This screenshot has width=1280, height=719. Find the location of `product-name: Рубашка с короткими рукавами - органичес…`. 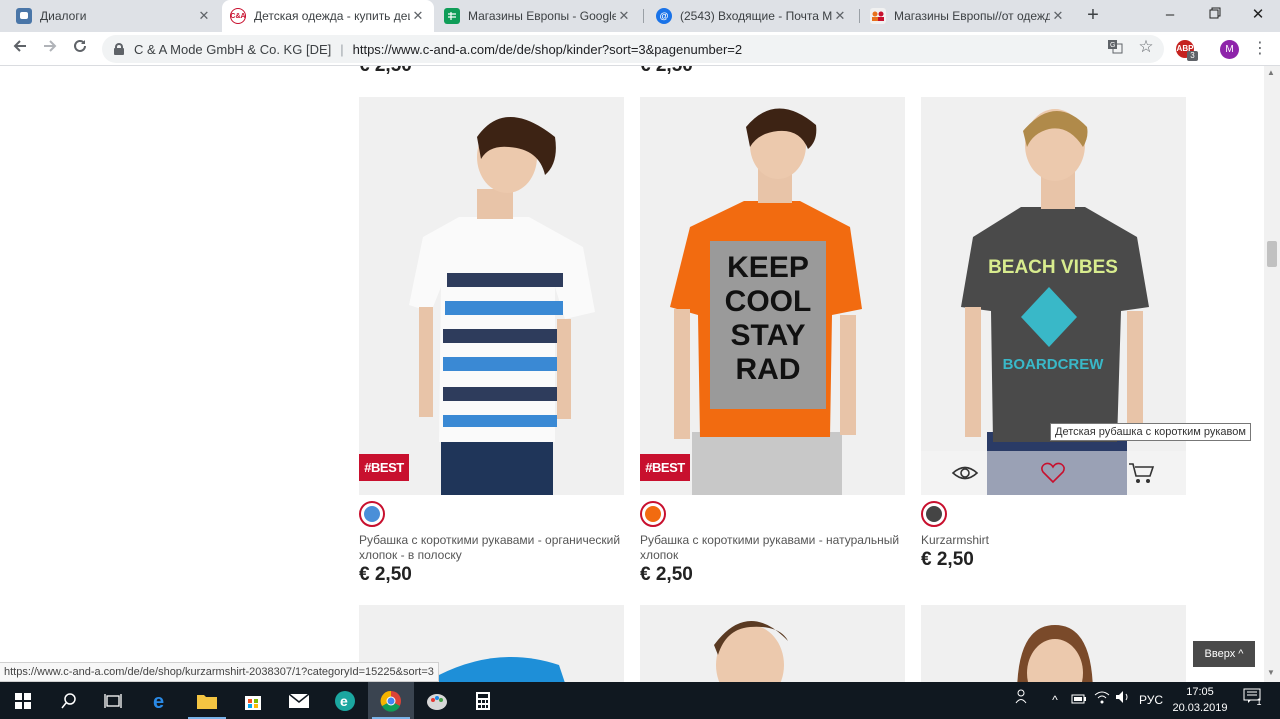

product-name: Рубашка с короткими рукавами - органичес… is located at coordinates (491, 548).